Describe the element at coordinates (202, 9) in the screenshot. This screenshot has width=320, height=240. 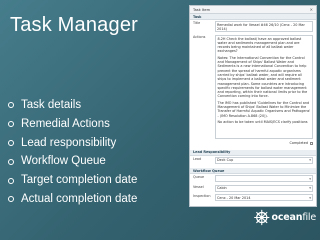
I see `window-title: Task Item` at that location.